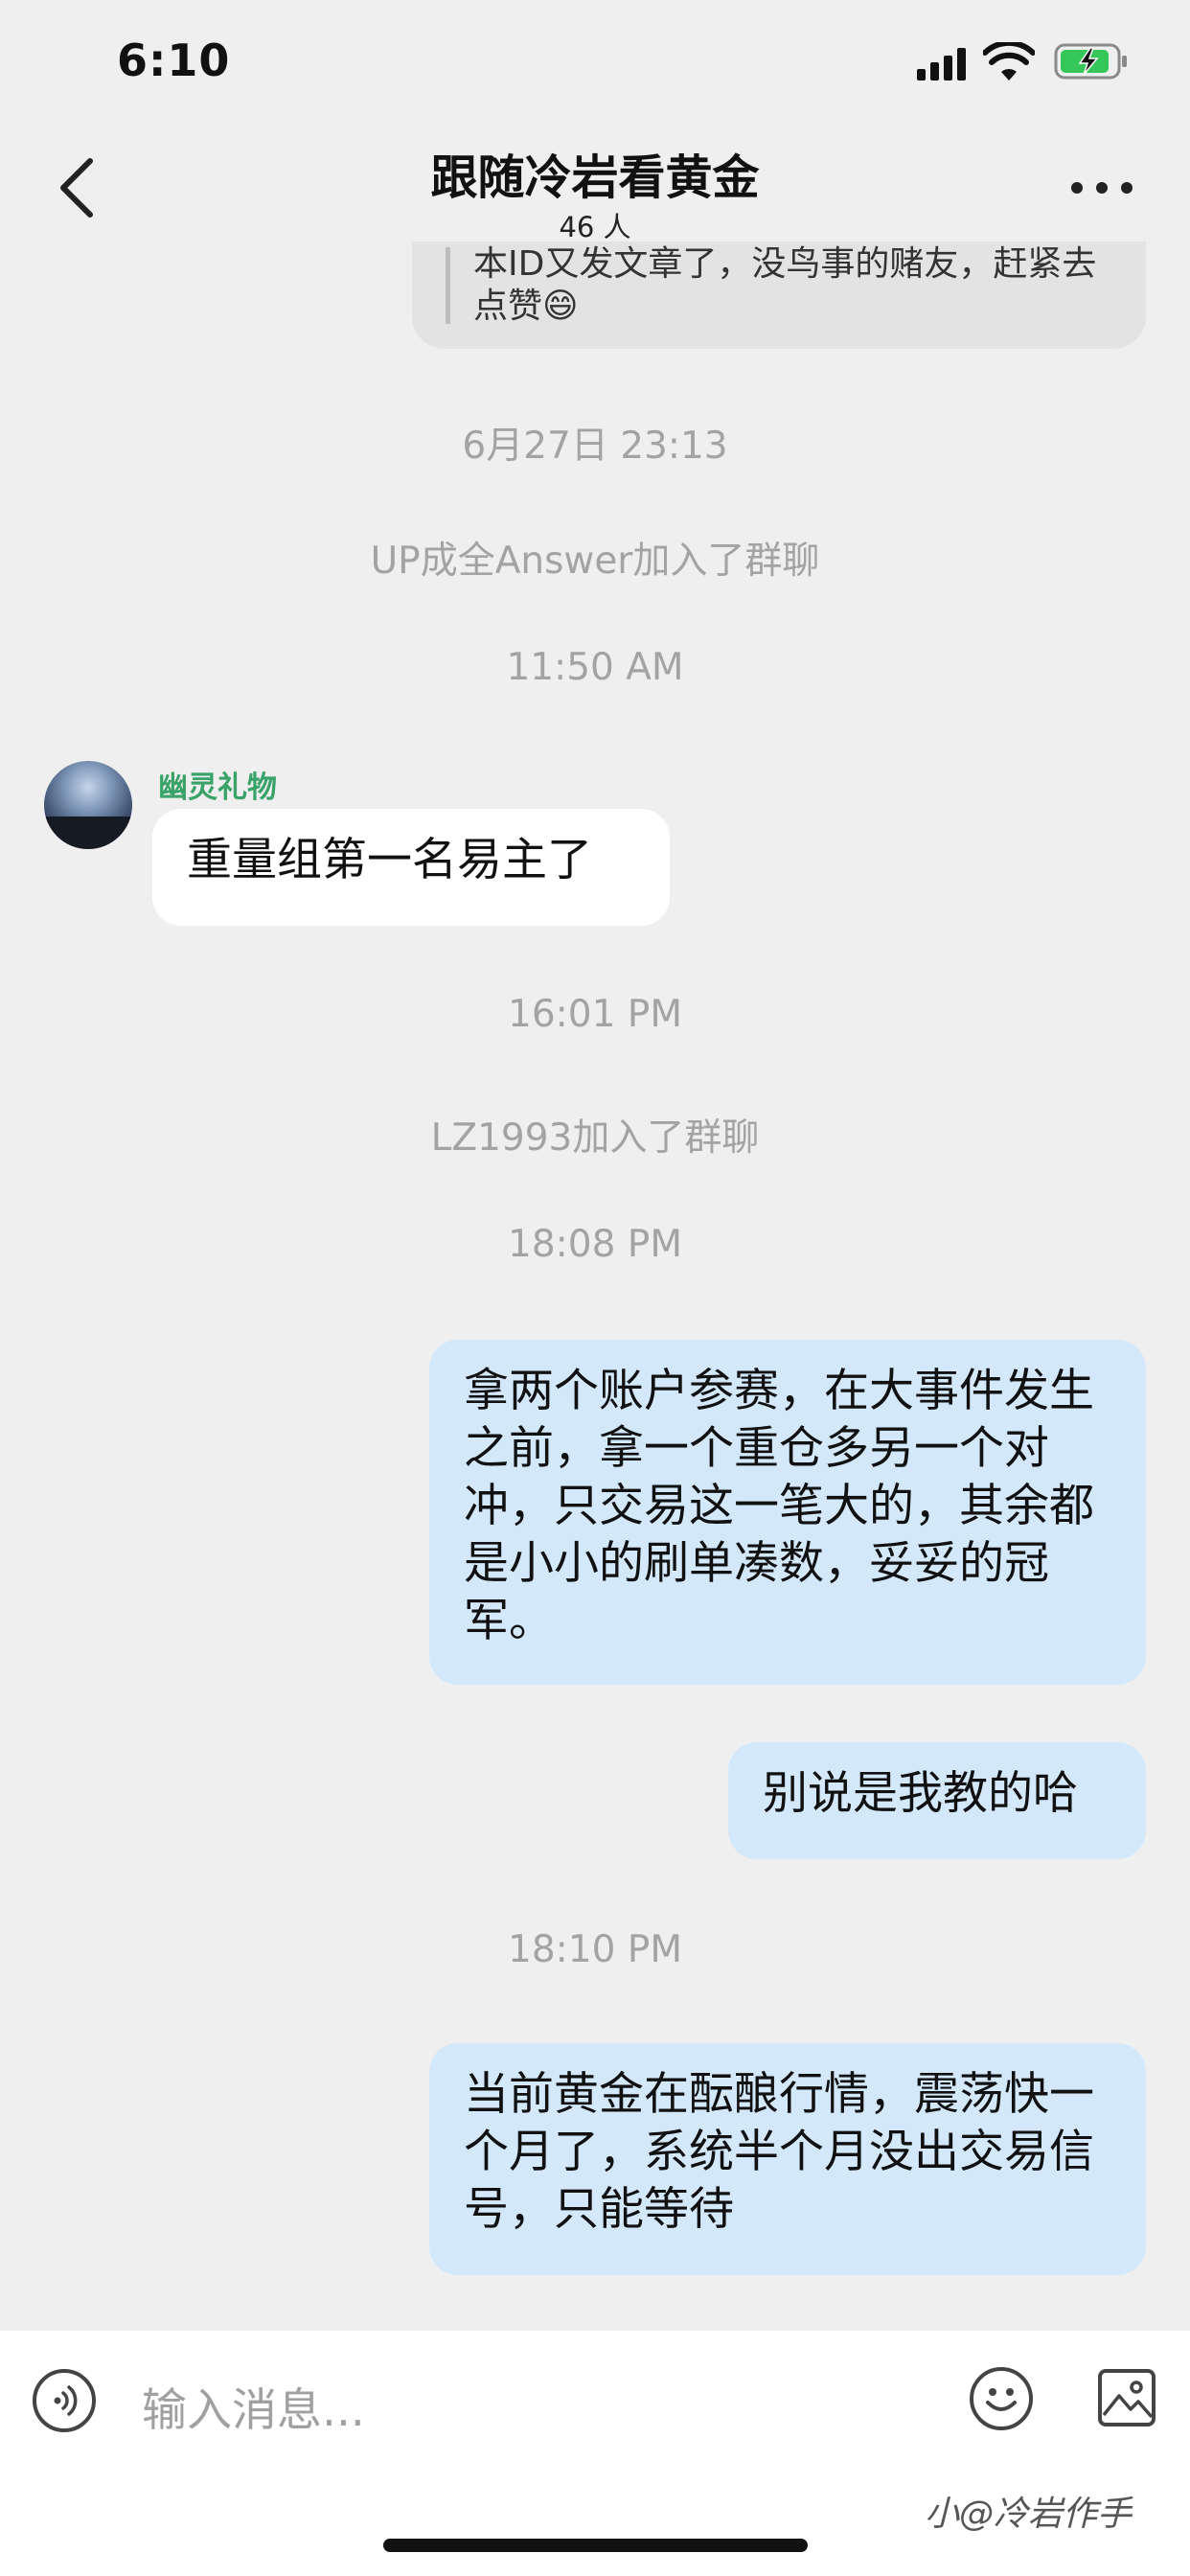  What do you see at coordinates (1002, 2398) in the screenshot?
I see `emoji-icon` at bounding box center [1002, 2398].